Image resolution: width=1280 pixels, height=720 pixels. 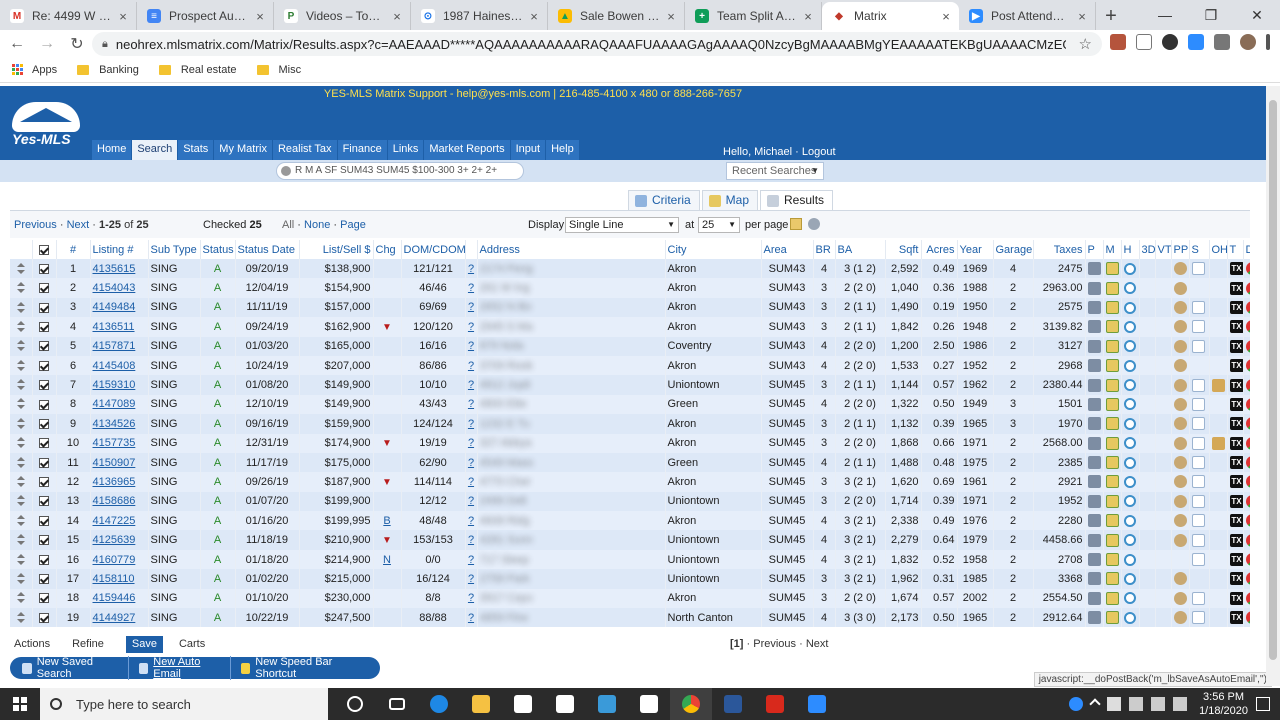 What do you see at coordinates (267, 249) in the screenshot?
I see `column-header: Status Date` at bounding box center [267, 249].